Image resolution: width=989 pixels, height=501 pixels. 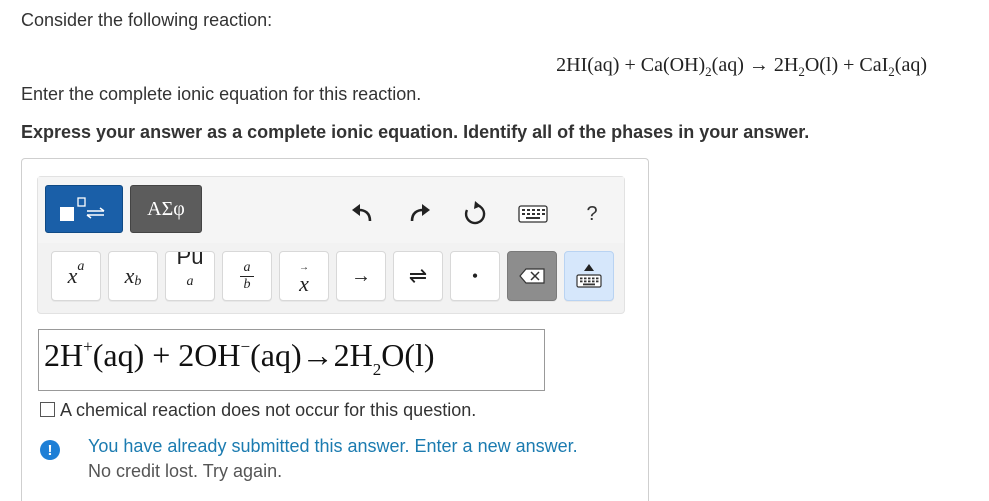 I want to click on question-intro: Consider the following reaction:, so click(x=147, y=20).